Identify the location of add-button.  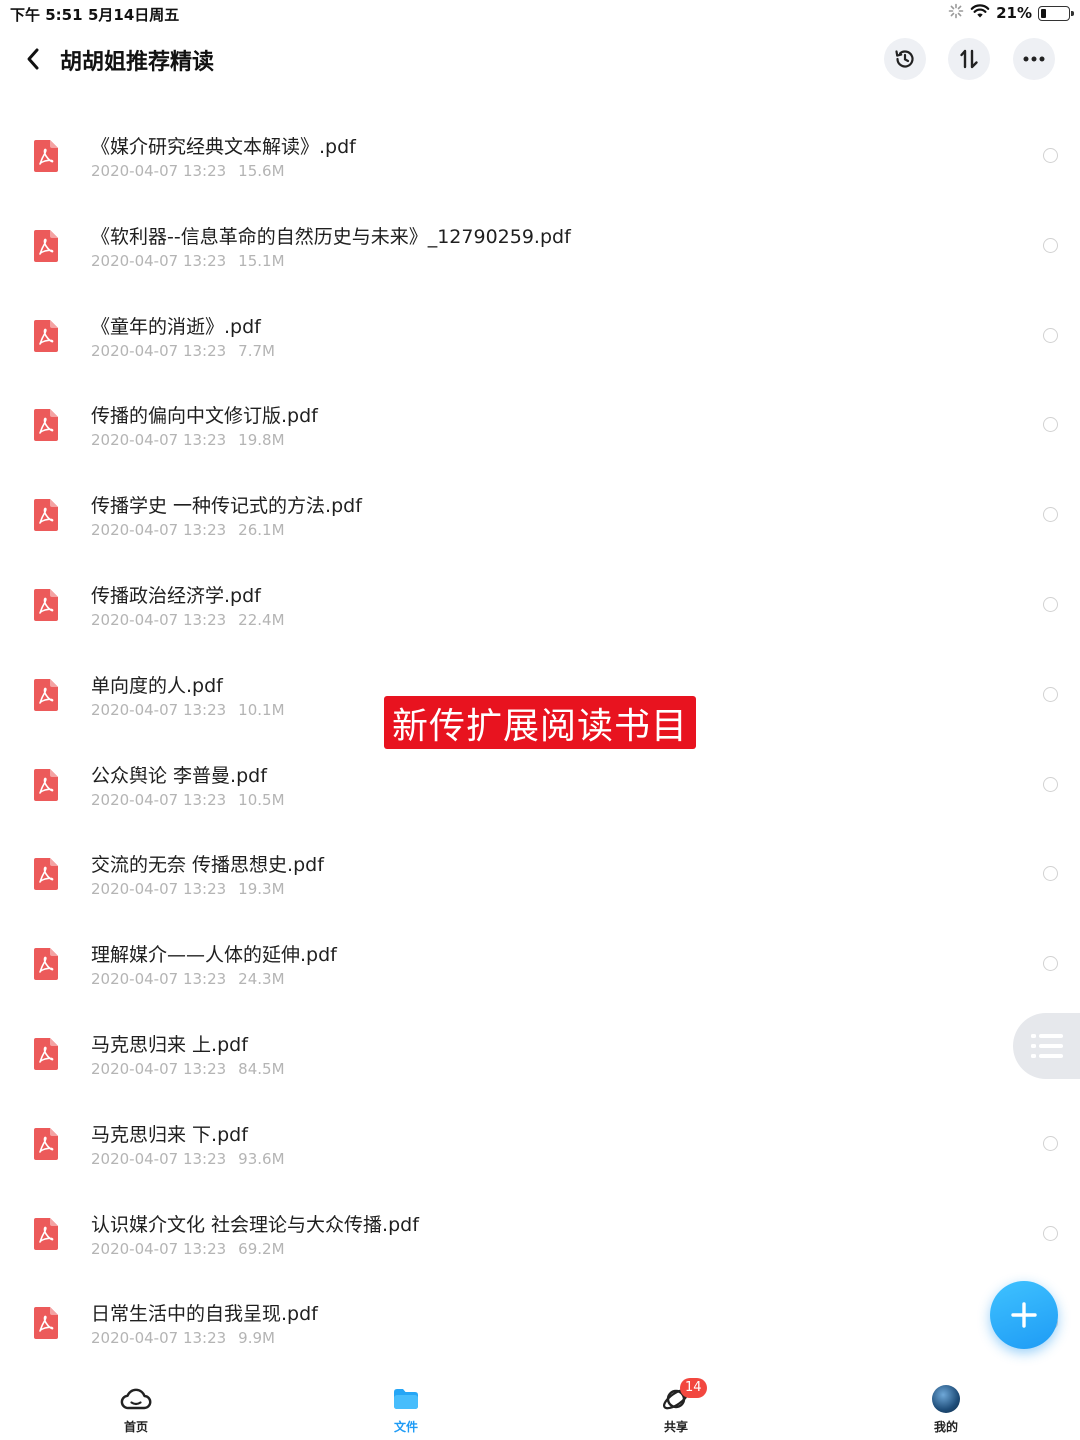
(1024, 1315).